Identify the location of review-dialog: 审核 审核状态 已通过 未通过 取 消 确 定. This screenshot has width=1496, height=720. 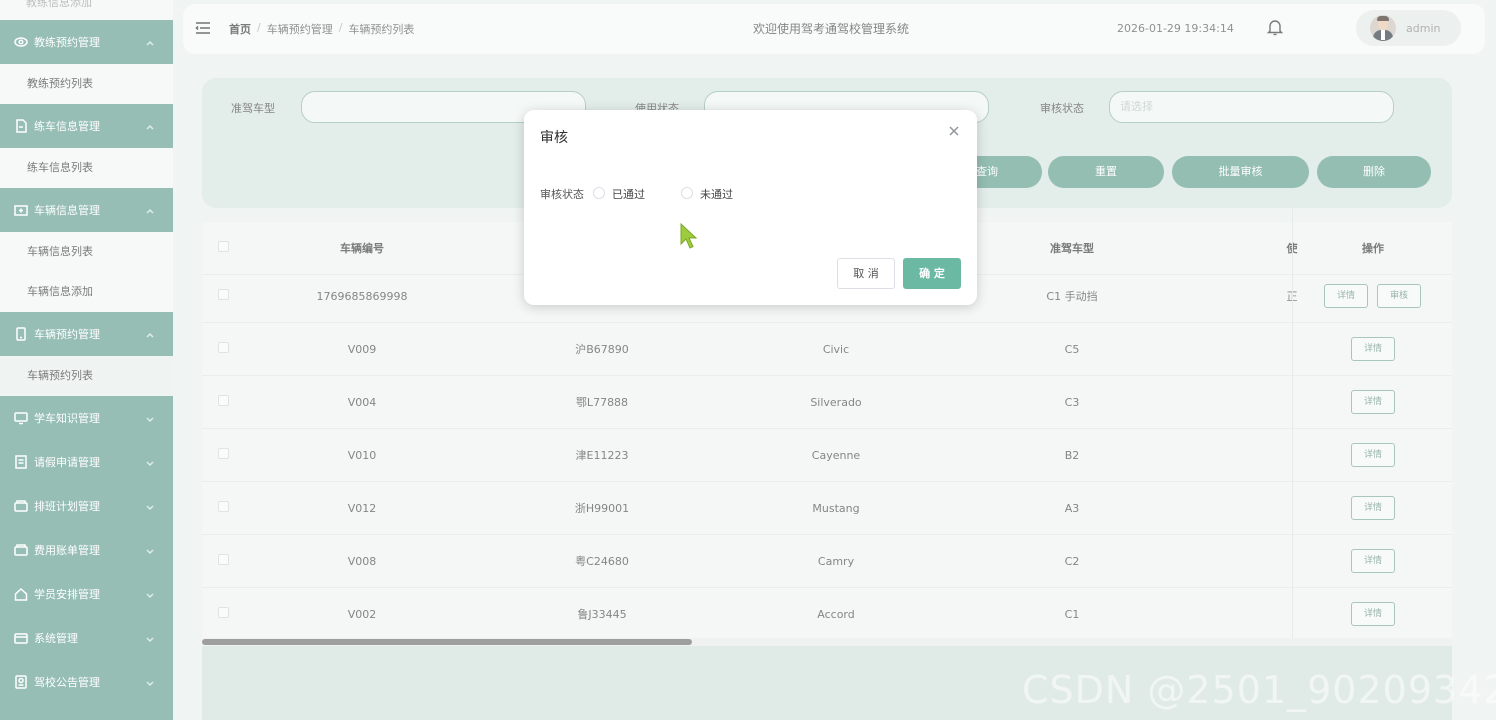
(750, 207).